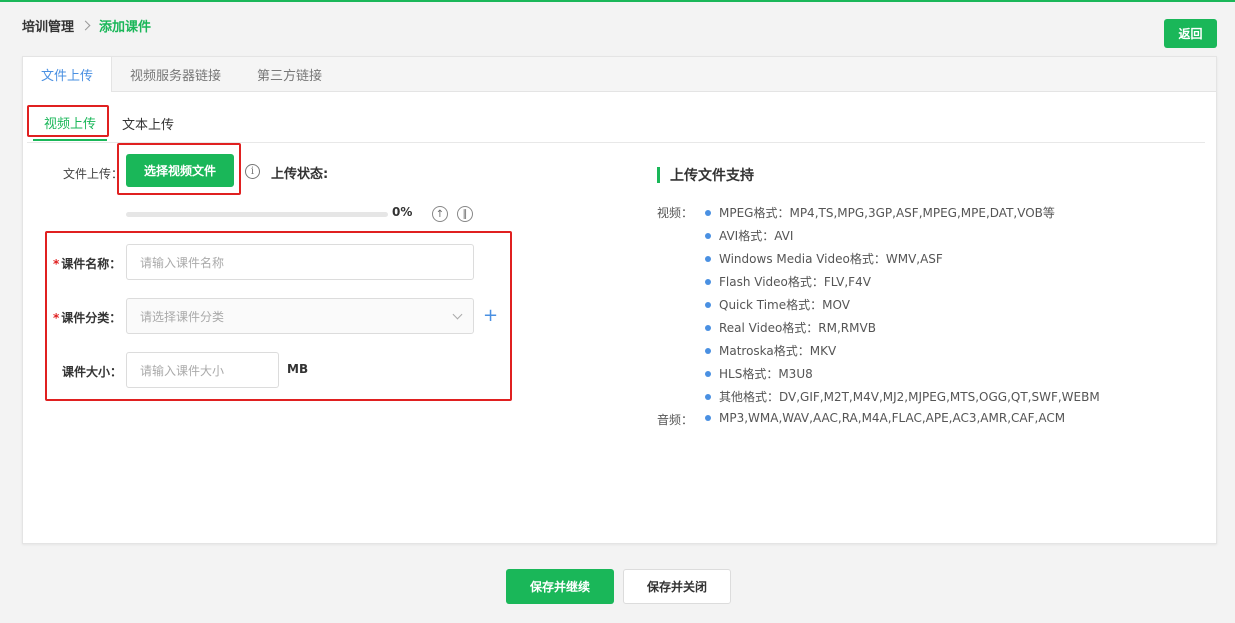 The image size is (1235, 623). Describe the element at coordinates (675, 213) in the screenshot. I see `video-label: 视频：` at that location.